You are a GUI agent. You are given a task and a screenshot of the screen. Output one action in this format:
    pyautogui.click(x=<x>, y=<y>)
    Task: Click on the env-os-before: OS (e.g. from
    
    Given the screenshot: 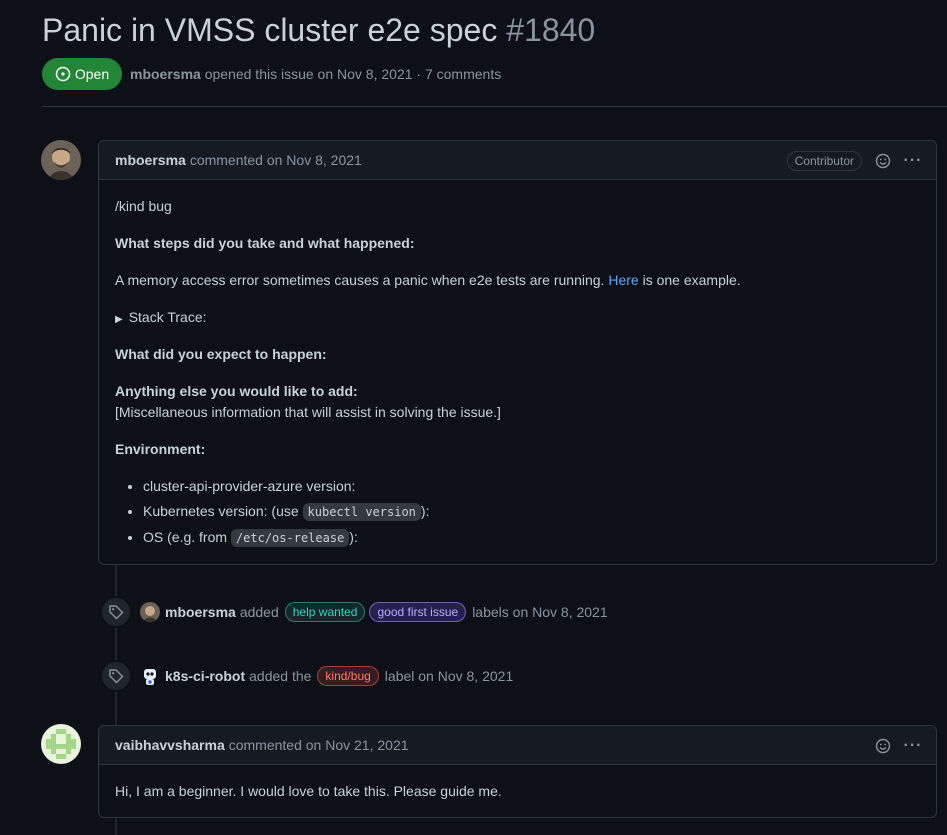 What is the action you would take?
    pyautogui.click(x=185, y=537)
    